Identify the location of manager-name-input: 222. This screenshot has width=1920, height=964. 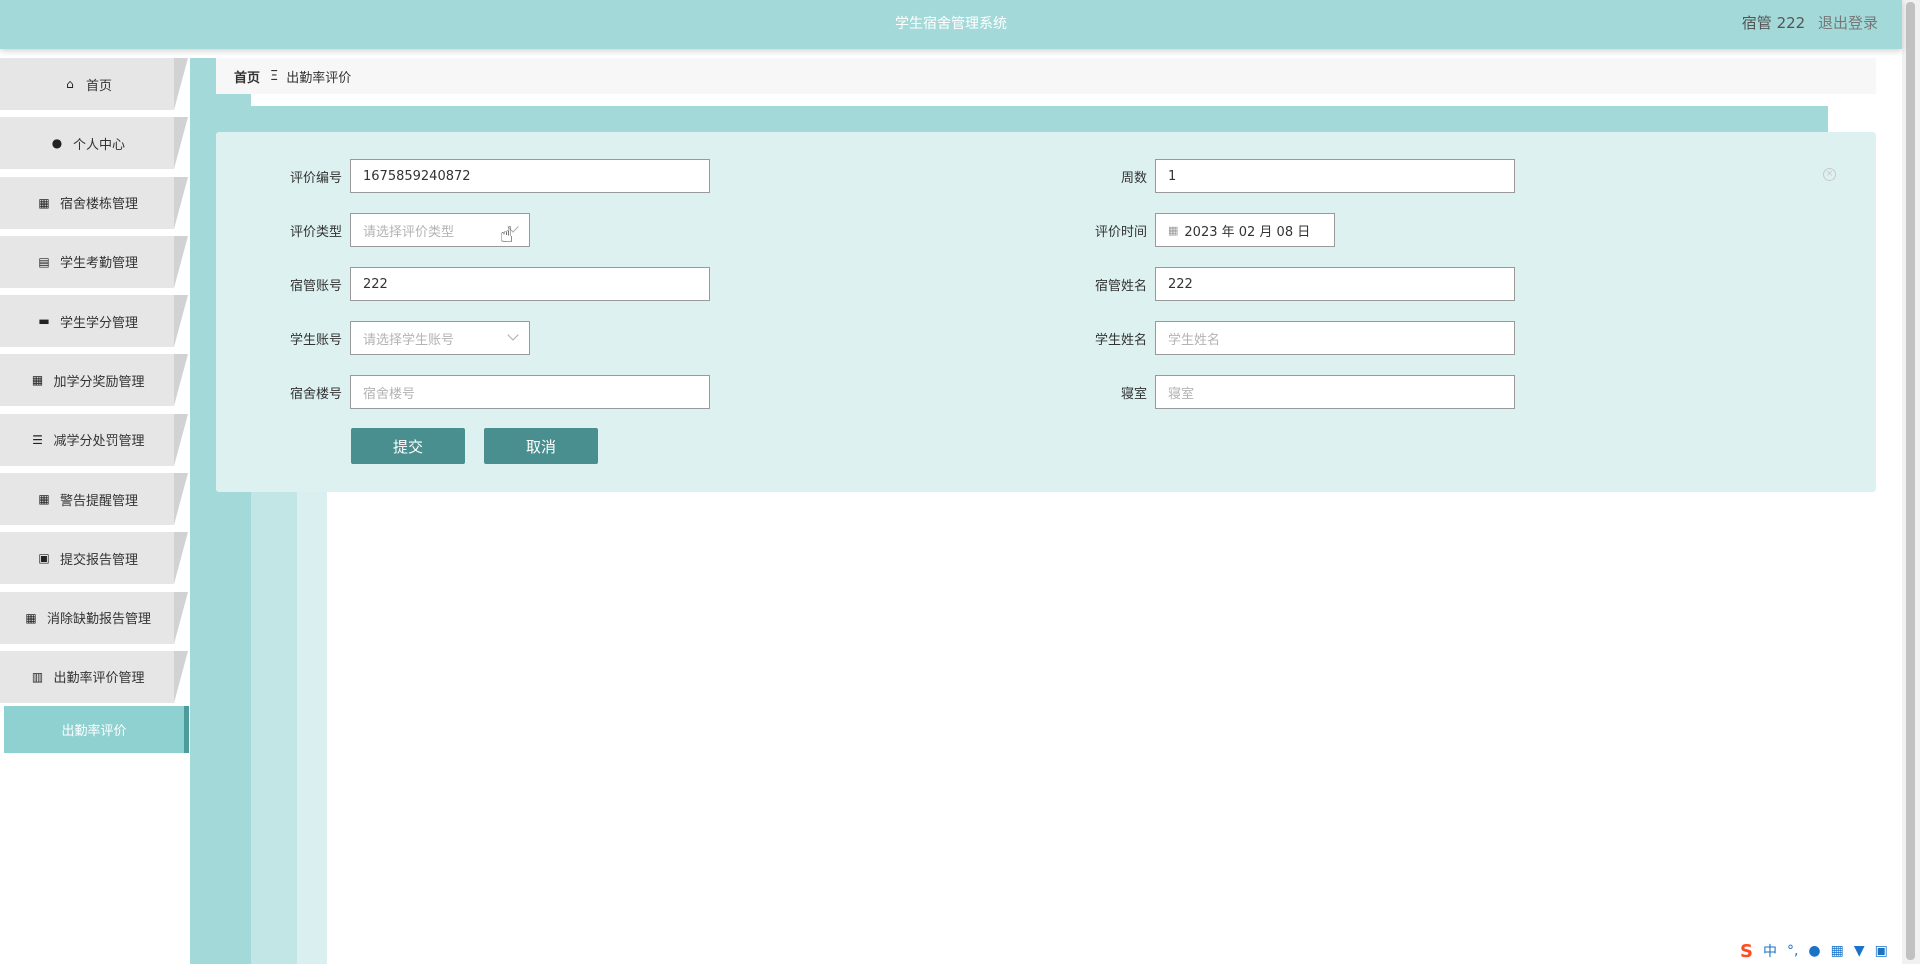
(1335, 284).